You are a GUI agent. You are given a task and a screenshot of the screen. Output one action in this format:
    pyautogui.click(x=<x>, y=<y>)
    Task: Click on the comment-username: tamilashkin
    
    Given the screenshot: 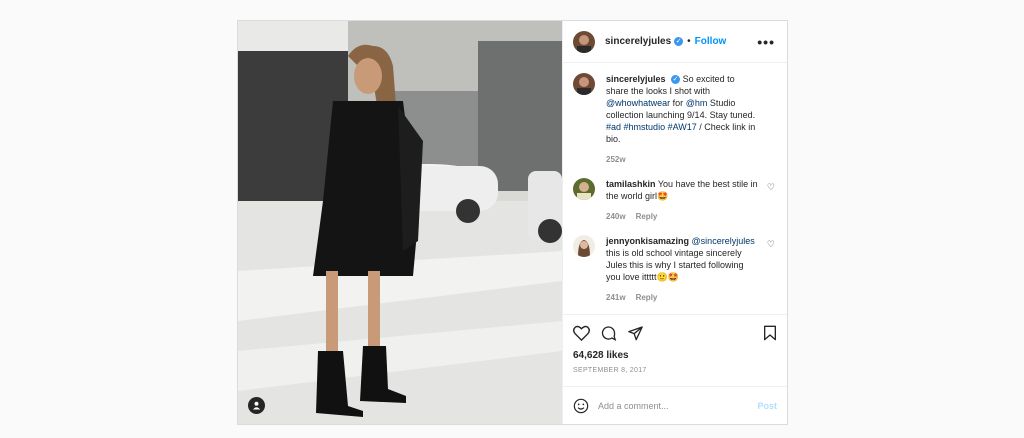 What is the action you would take?
    pyautogui.click(x=631, y=184)
    